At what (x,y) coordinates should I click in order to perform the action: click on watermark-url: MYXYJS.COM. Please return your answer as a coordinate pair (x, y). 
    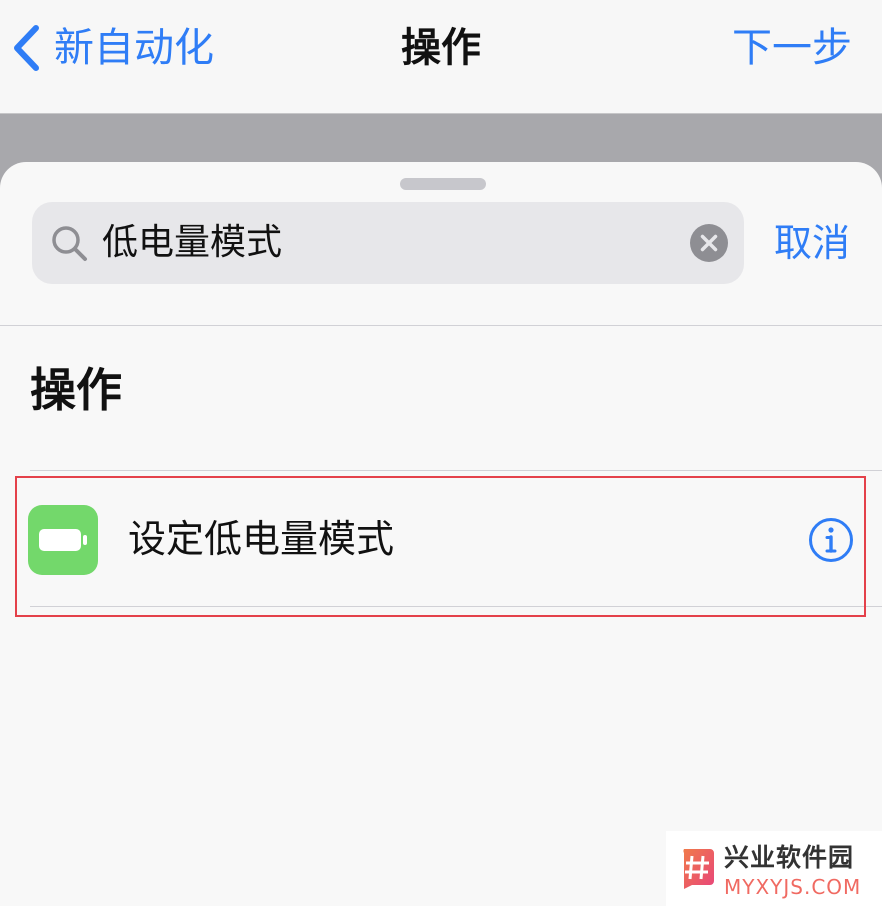
    Looking at the image, I should click on (793, 887).